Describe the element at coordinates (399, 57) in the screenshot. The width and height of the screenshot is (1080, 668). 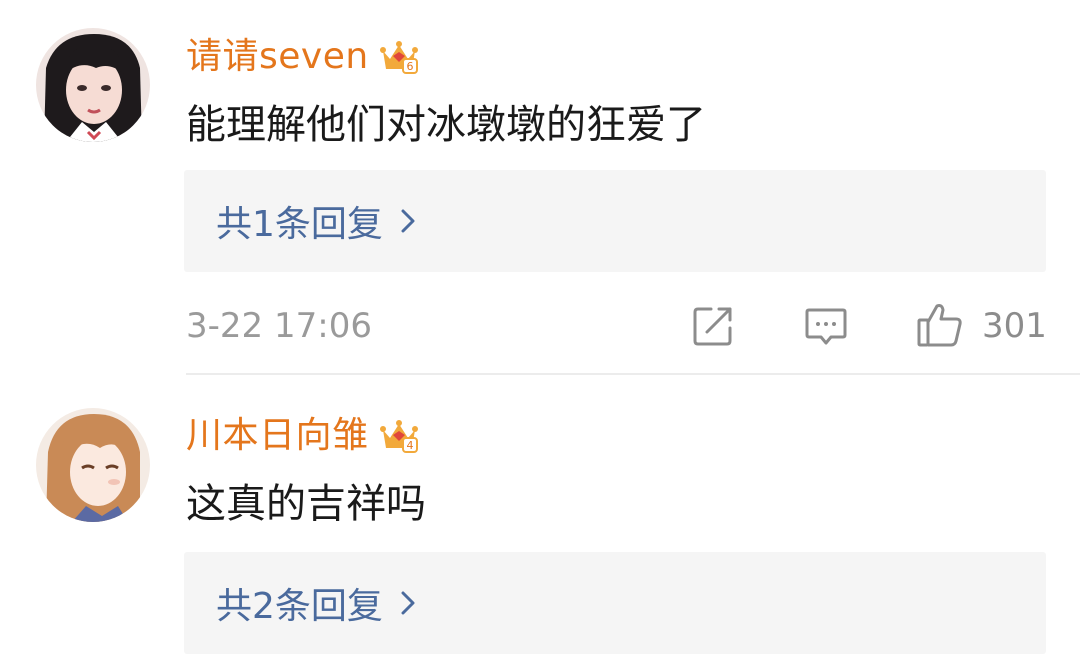
I see `vip-crown-icon: 6` at that location.